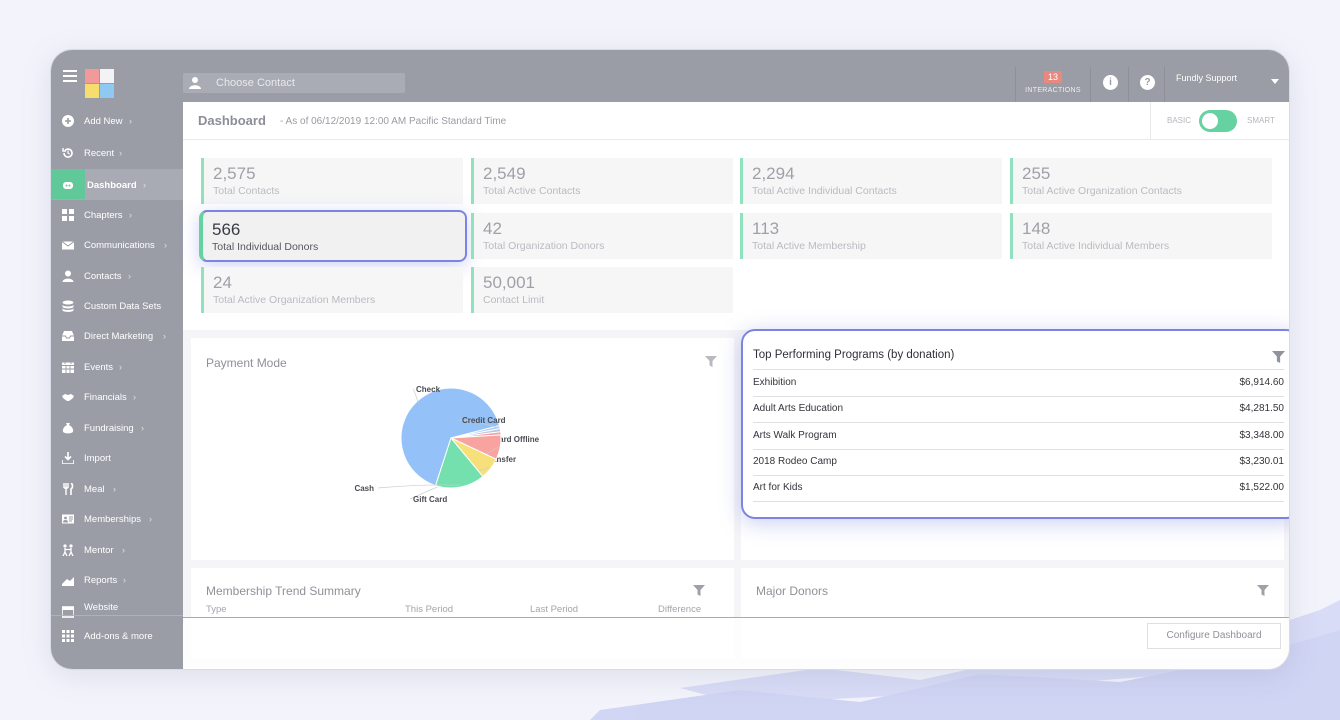  What do you see at coordinates (509, 282) in the screenshot?
I see `stat-value: 50,001` at bounding box center [509, 282].